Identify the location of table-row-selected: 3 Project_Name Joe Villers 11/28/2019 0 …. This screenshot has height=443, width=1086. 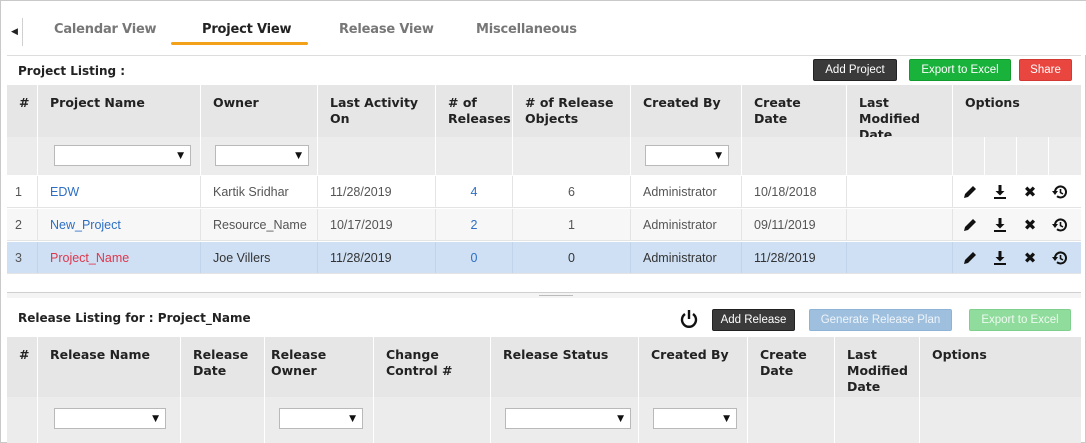
(544, 258).